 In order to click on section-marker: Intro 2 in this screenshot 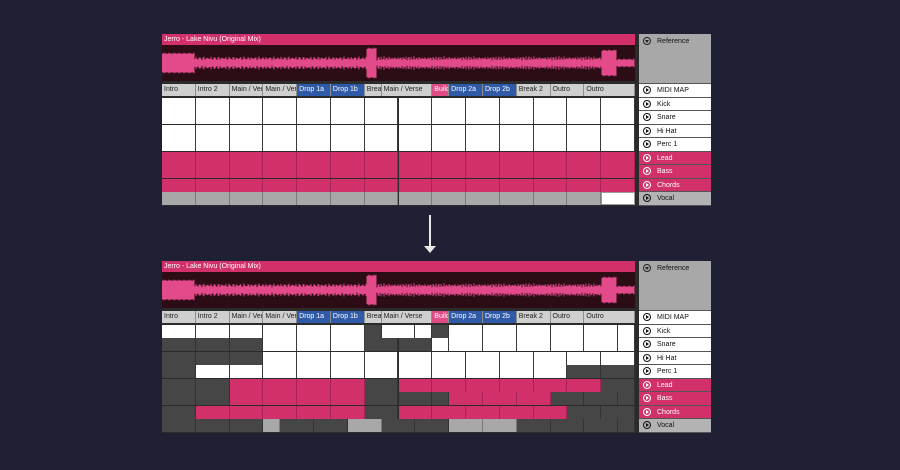, I will do `click(212, 90)`.